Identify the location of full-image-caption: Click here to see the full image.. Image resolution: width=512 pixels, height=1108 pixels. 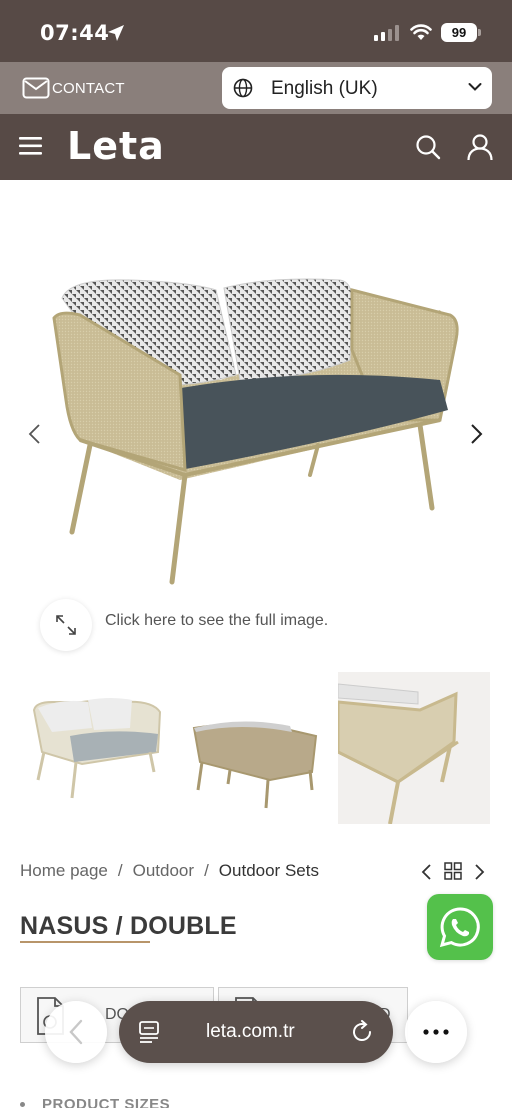
(216, 621).